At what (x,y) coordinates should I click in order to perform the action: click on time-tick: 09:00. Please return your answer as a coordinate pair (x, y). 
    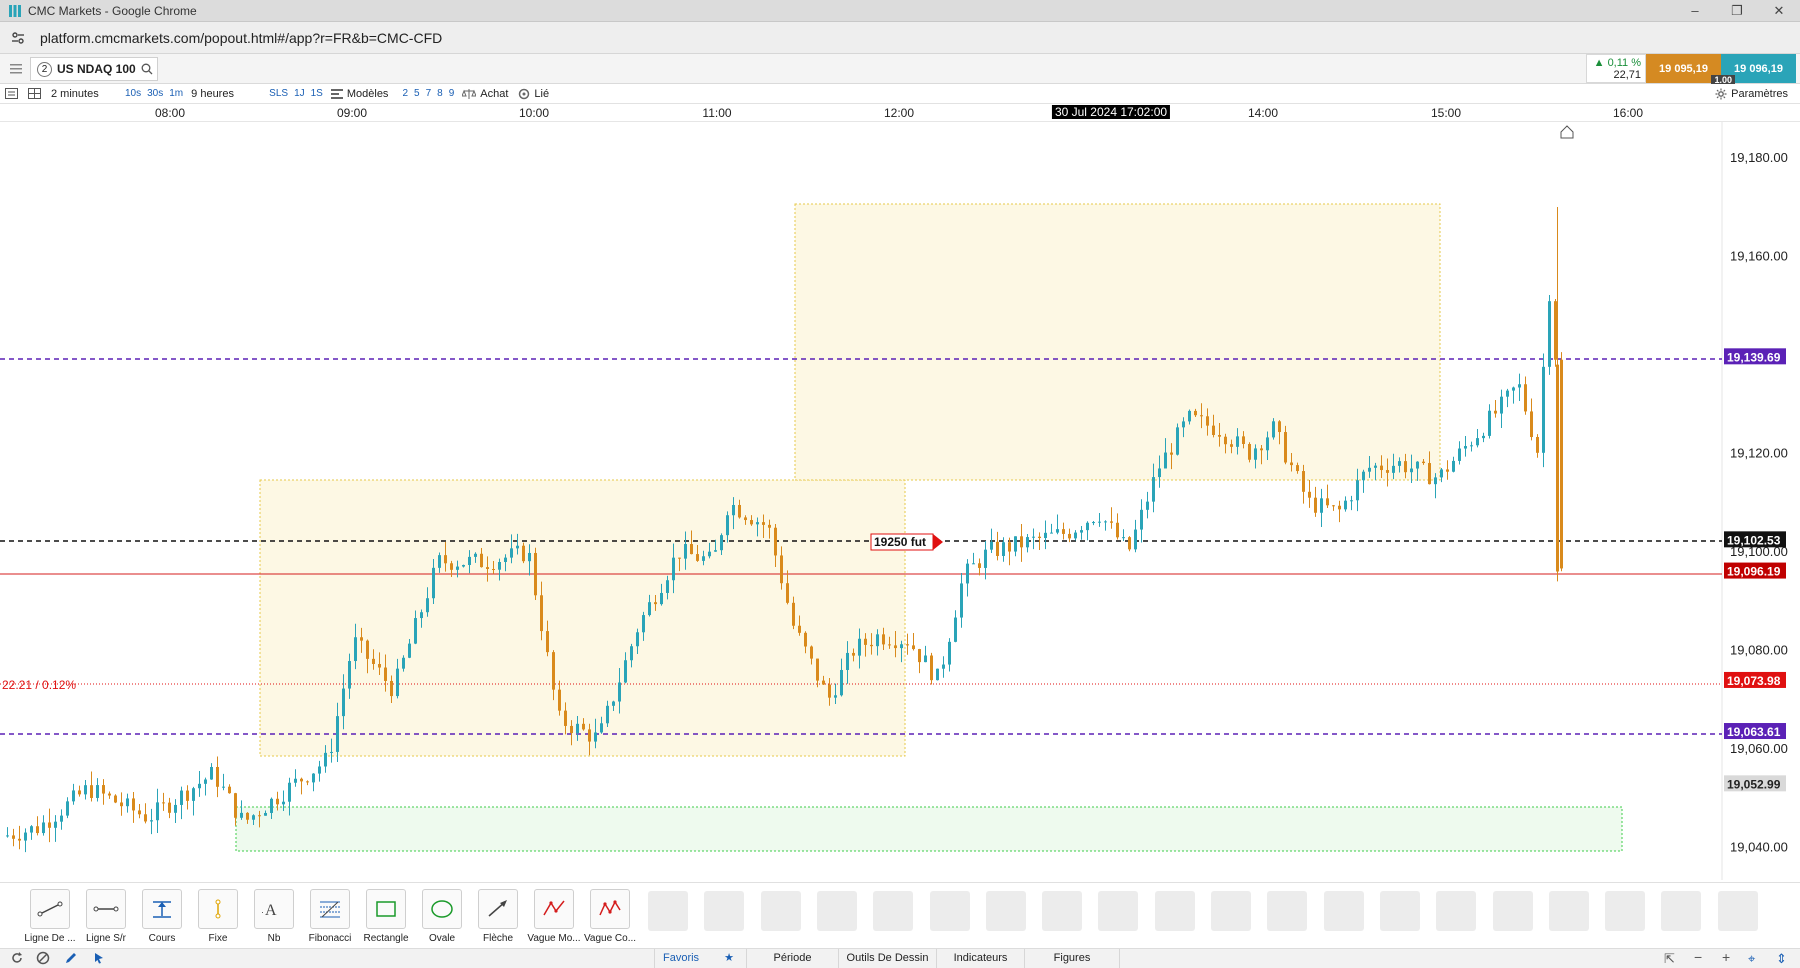
    Looking at the image, I should click on (352, 113).